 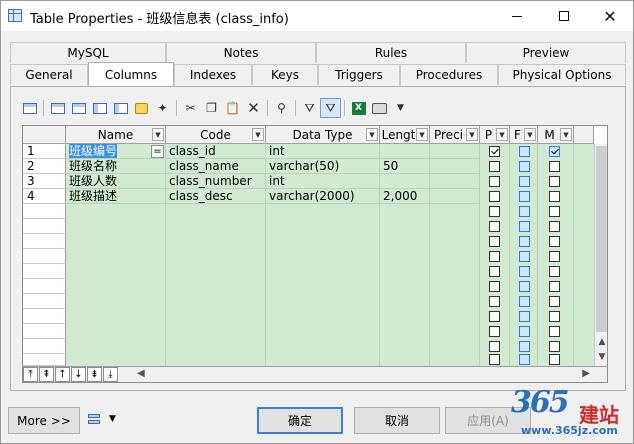 I want to click on tab-procedures: Procedures, so click(x=449, y=74).